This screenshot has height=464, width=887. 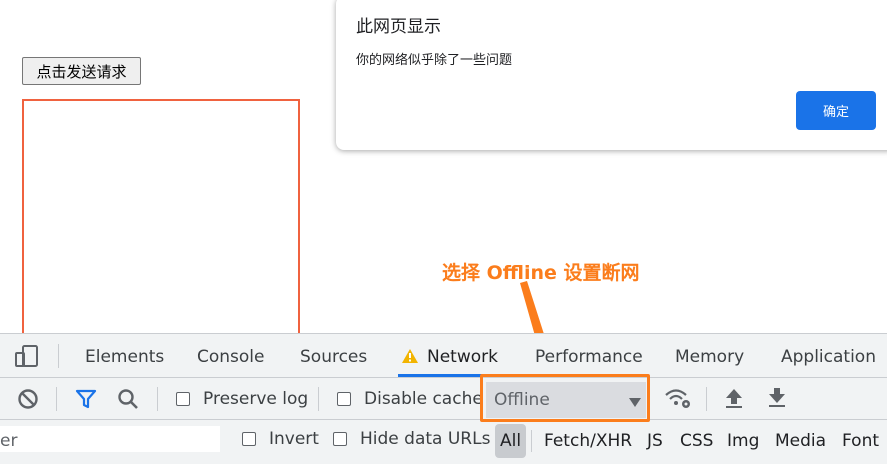 I want to click on export-har-icon, so click(x=777, y=397).